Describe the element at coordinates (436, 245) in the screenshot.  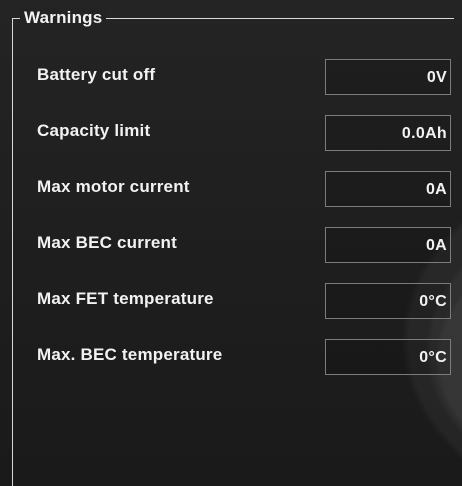
I see `max-bec-current-value: 0A` at that location.